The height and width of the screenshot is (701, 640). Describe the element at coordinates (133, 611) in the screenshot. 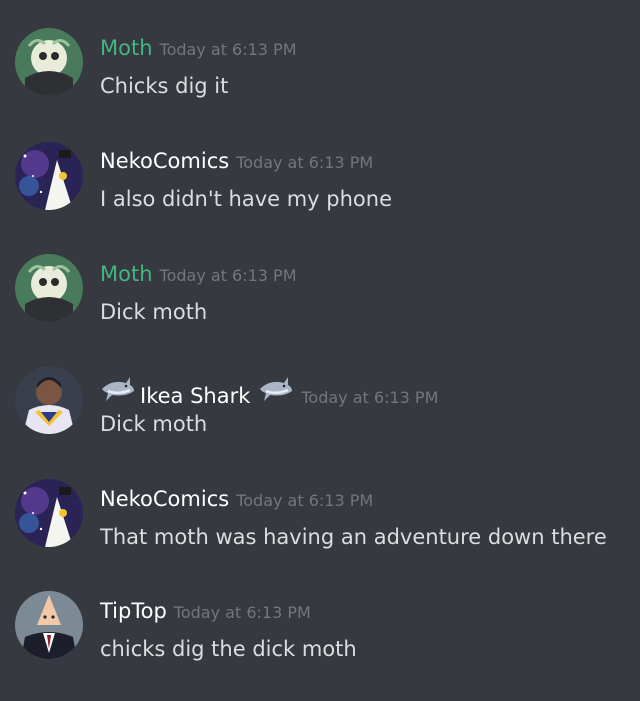

I see `author-name: TipTop` at that location.